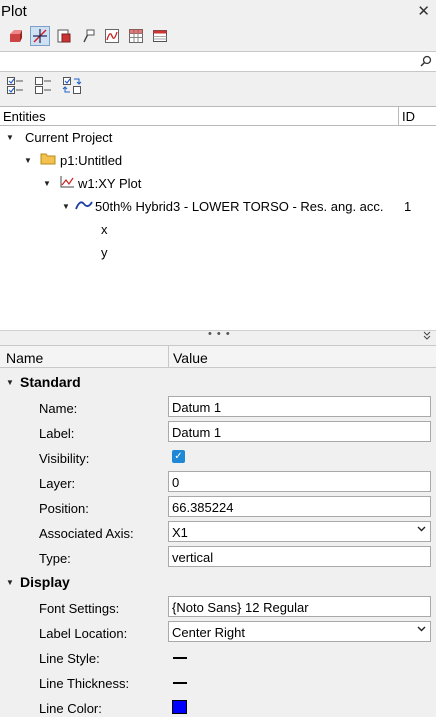 The height and width of the screenshot is (717, 436). What do you see at coordinates (40, 36) in the screenshot?
I see `datum-line-icon` at bounding box center [40, 36].